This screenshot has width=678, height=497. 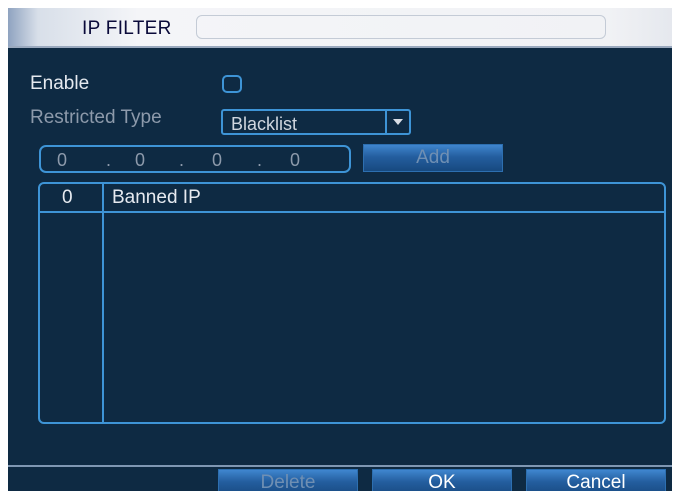 What do you see at coordinates (264, 124) in the screenshot?
I see `restricted-type-value: Blacklist` at bounding box center [264, 124].